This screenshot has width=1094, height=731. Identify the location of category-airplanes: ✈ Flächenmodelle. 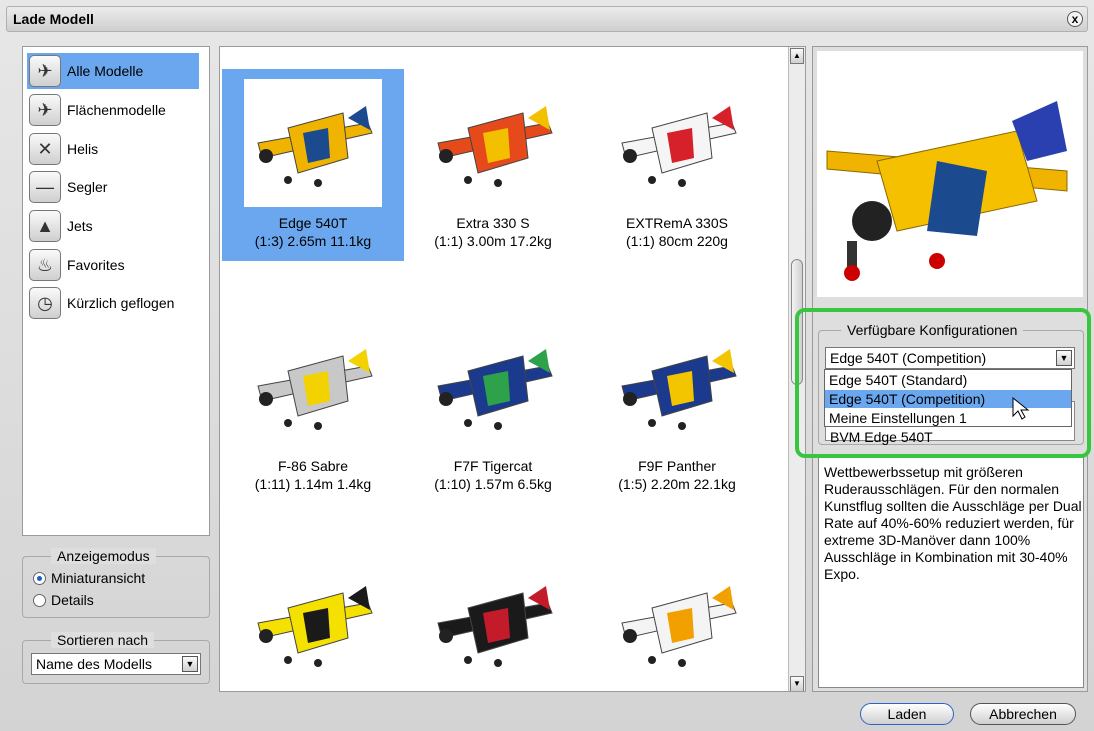
(113, 110).